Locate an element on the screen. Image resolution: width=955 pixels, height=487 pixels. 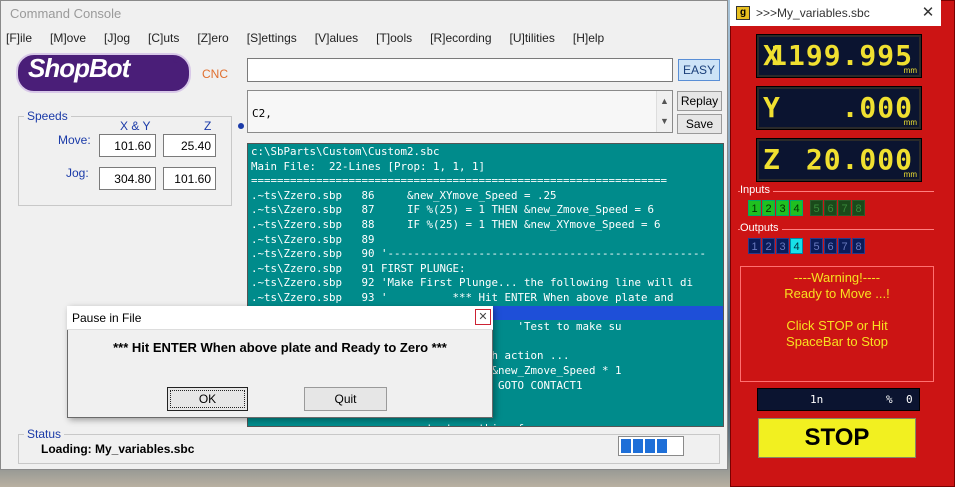
menu-item-10: [H]elp is located at coordinates (588, 40).